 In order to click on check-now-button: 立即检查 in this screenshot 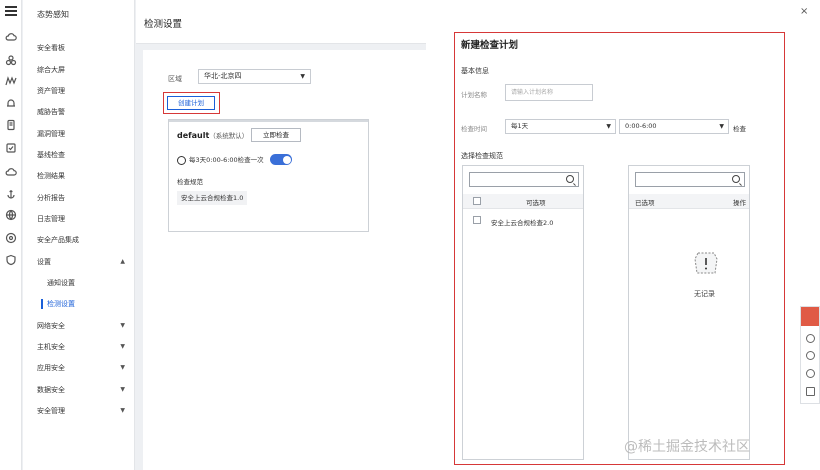, I will do `click(276, 135)`.